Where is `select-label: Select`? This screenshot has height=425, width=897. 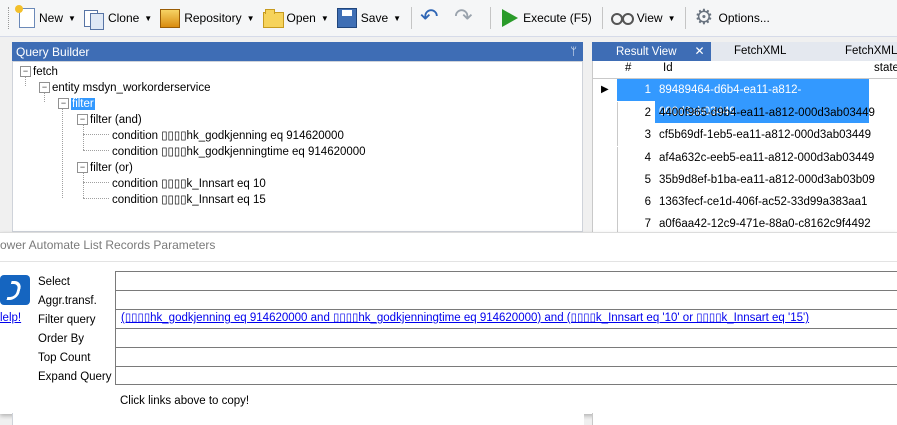 select-label: Select is located at coordinates (54, 282).